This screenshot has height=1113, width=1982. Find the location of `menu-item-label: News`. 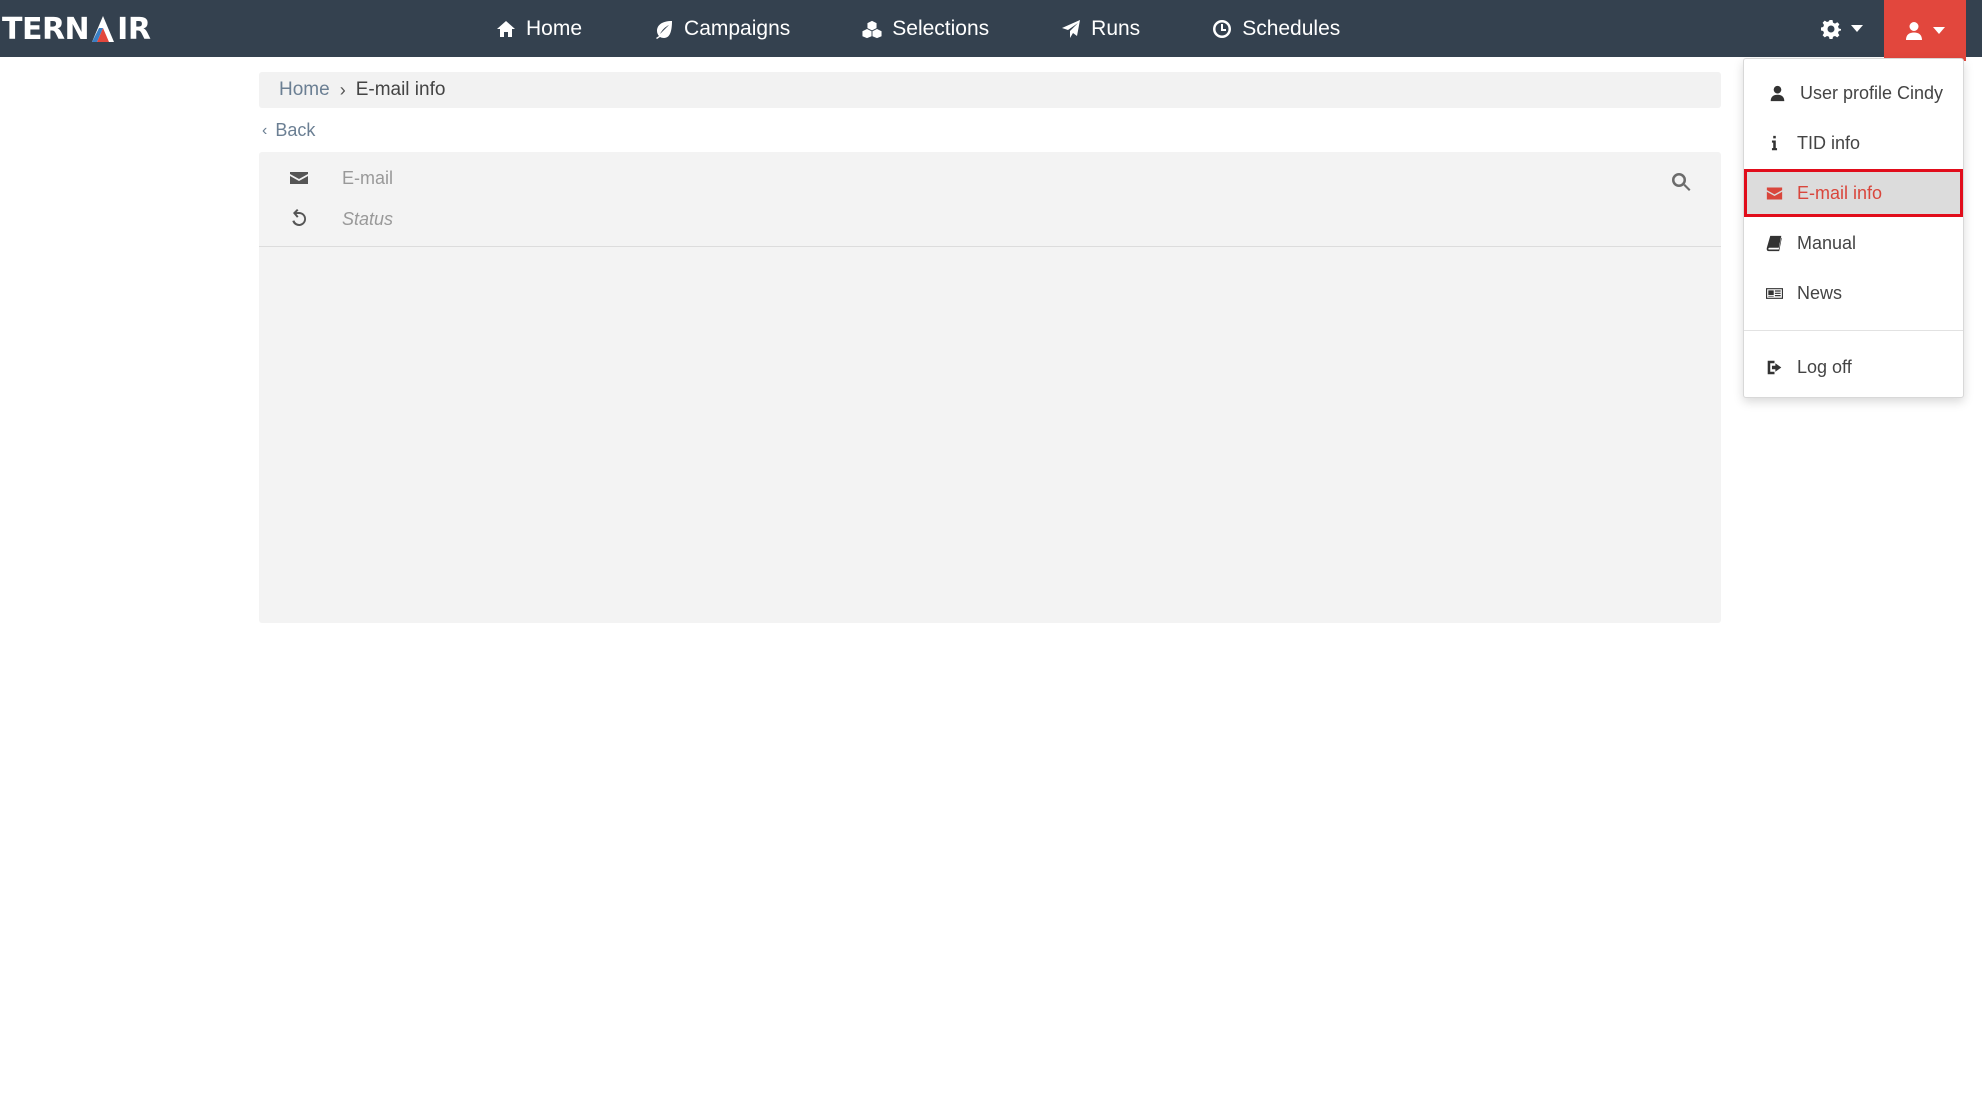

menu-item-label: News is located at coordinates (1820, 292).